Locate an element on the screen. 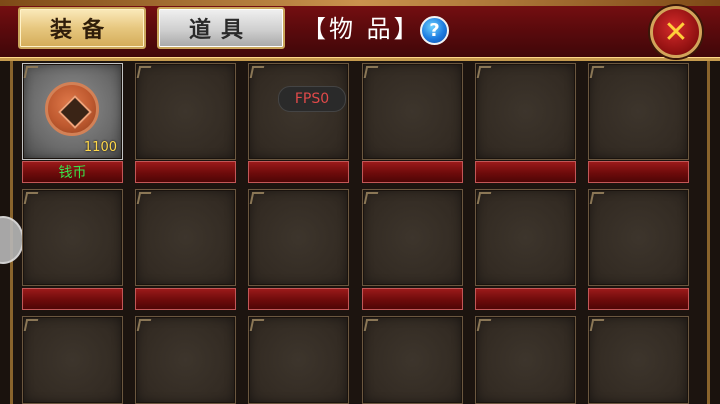 The width and height of the screenshot is (720, 404). item-name: 钱币 is located at coordinates (72, 173).